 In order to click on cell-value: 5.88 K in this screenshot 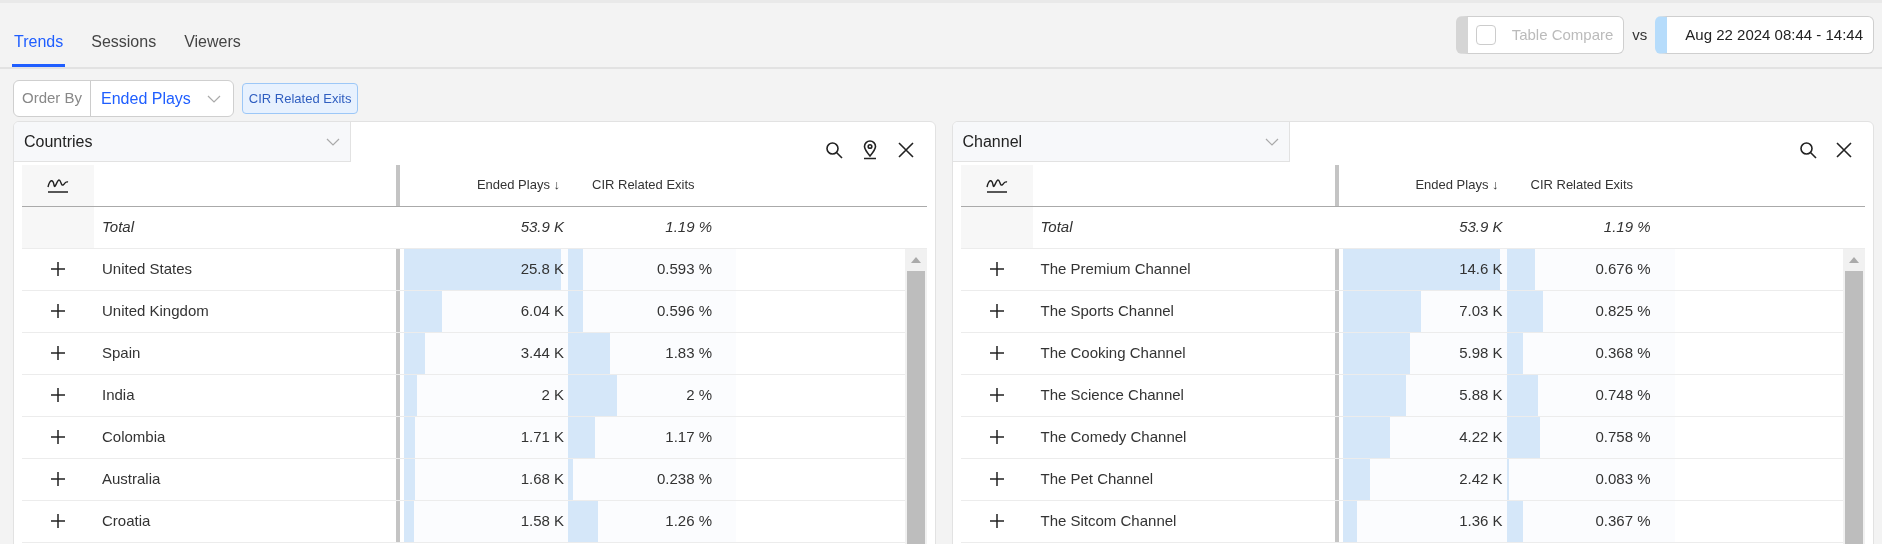, I will do `click(1481, 394)`.